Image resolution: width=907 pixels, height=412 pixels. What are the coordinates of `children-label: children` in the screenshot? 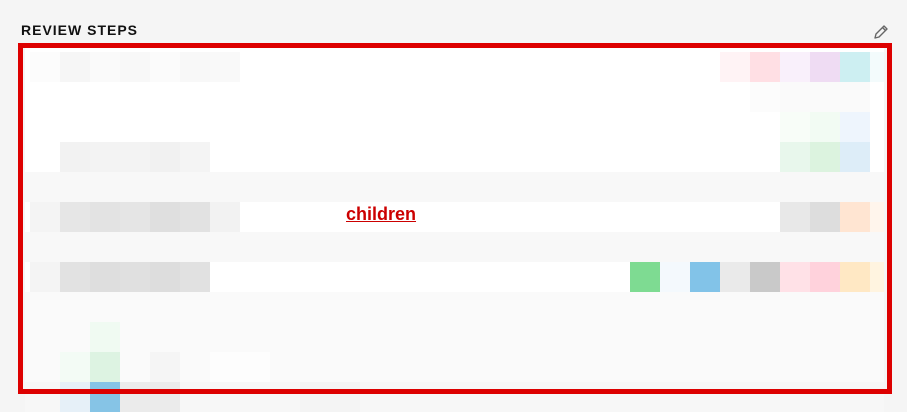 It's located at (381, 214).